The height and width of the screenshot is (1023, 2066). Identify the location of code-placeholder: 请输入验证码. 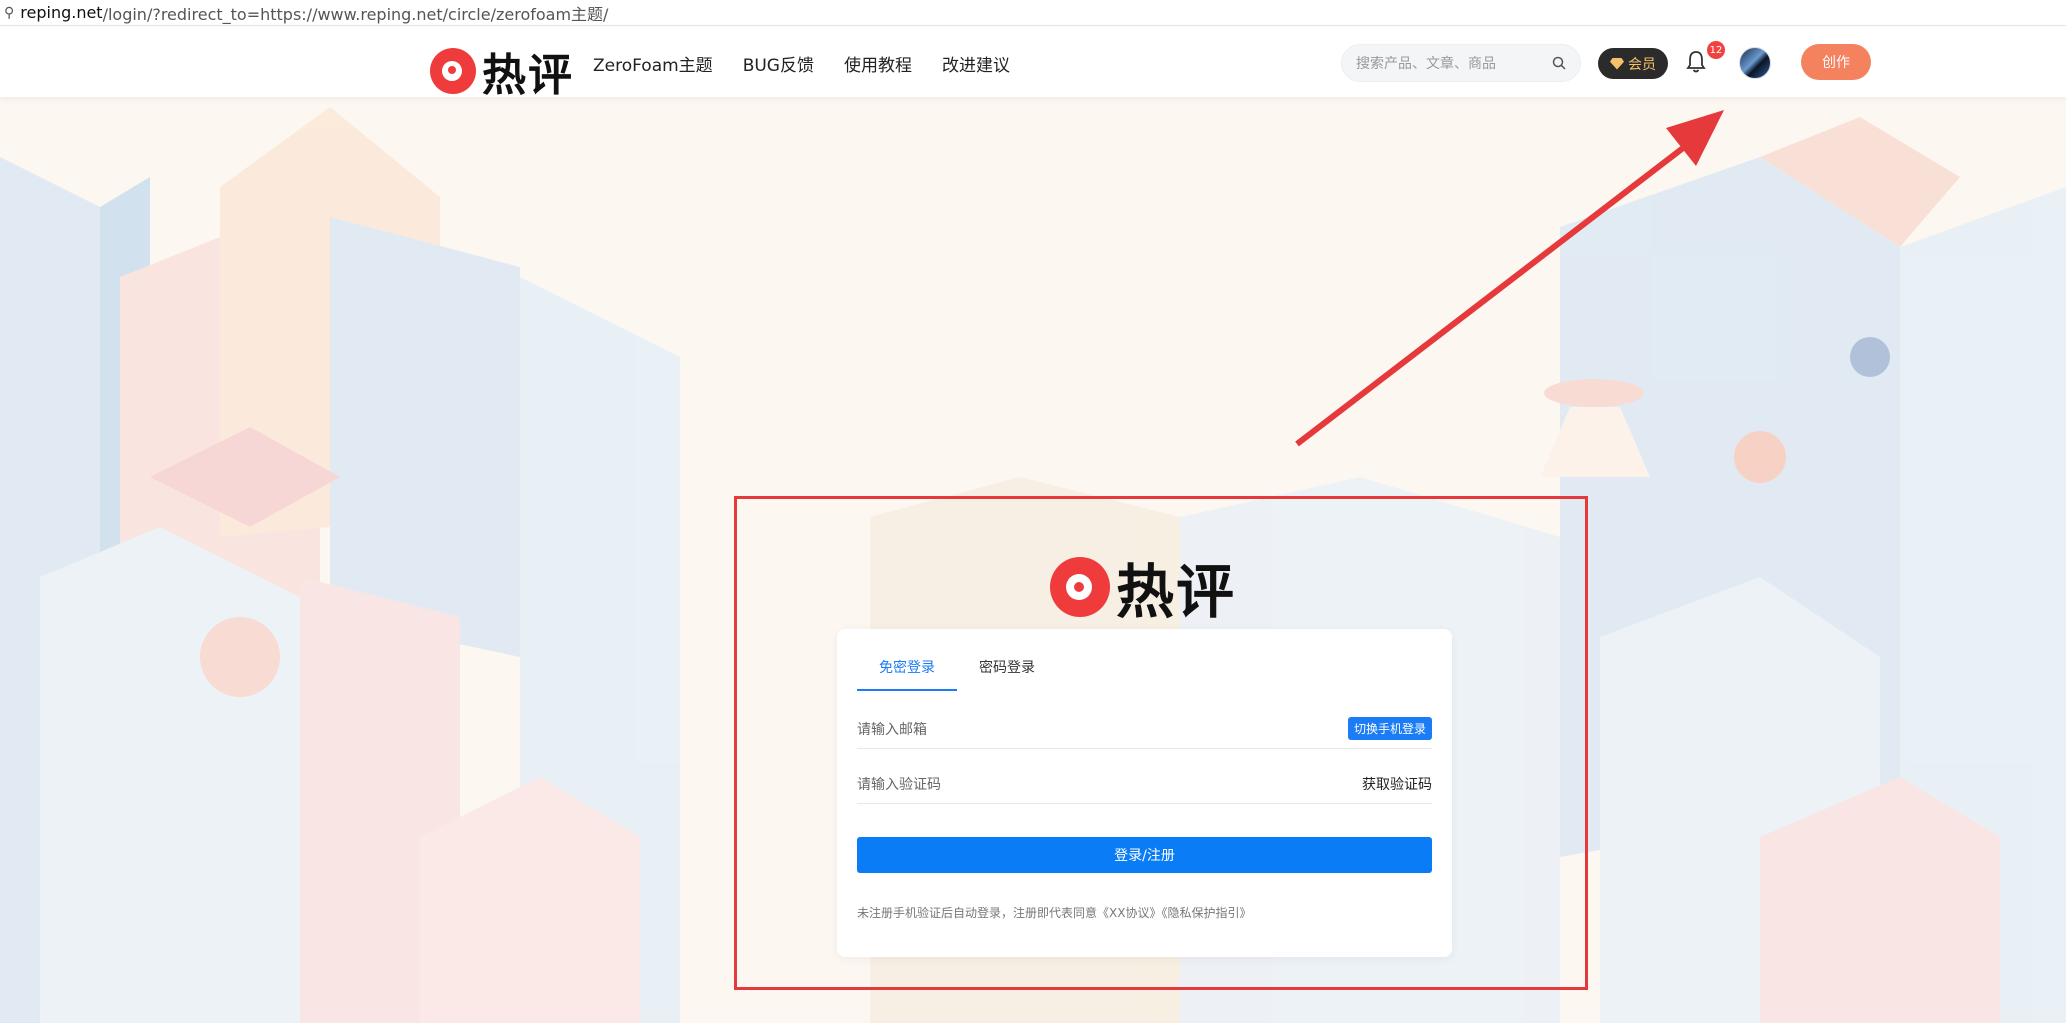
(899, 784).